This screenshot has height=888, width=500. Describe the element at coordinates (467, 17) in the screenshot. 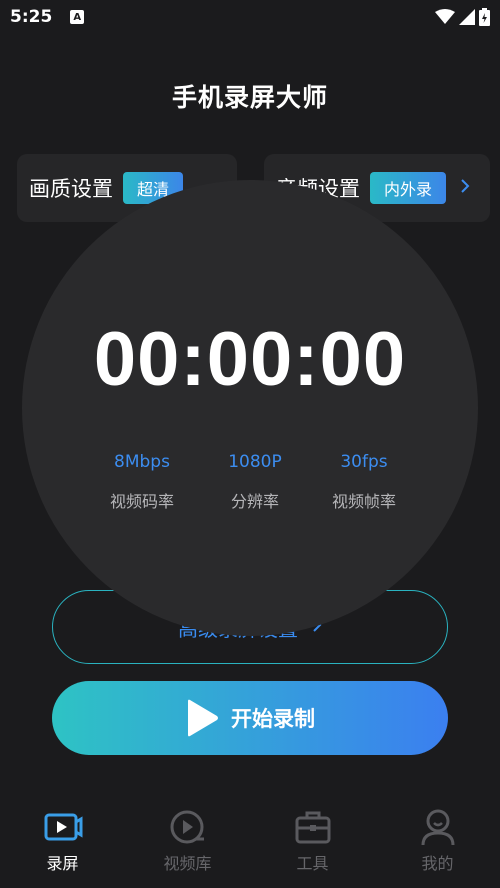

I see `signal-icon` at that location.